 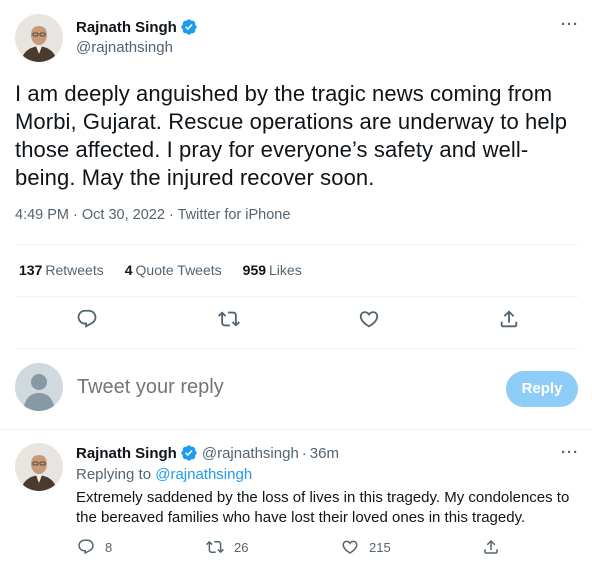 I want to click on likes-stat: 959 Likes, so click(x=272, y=270).